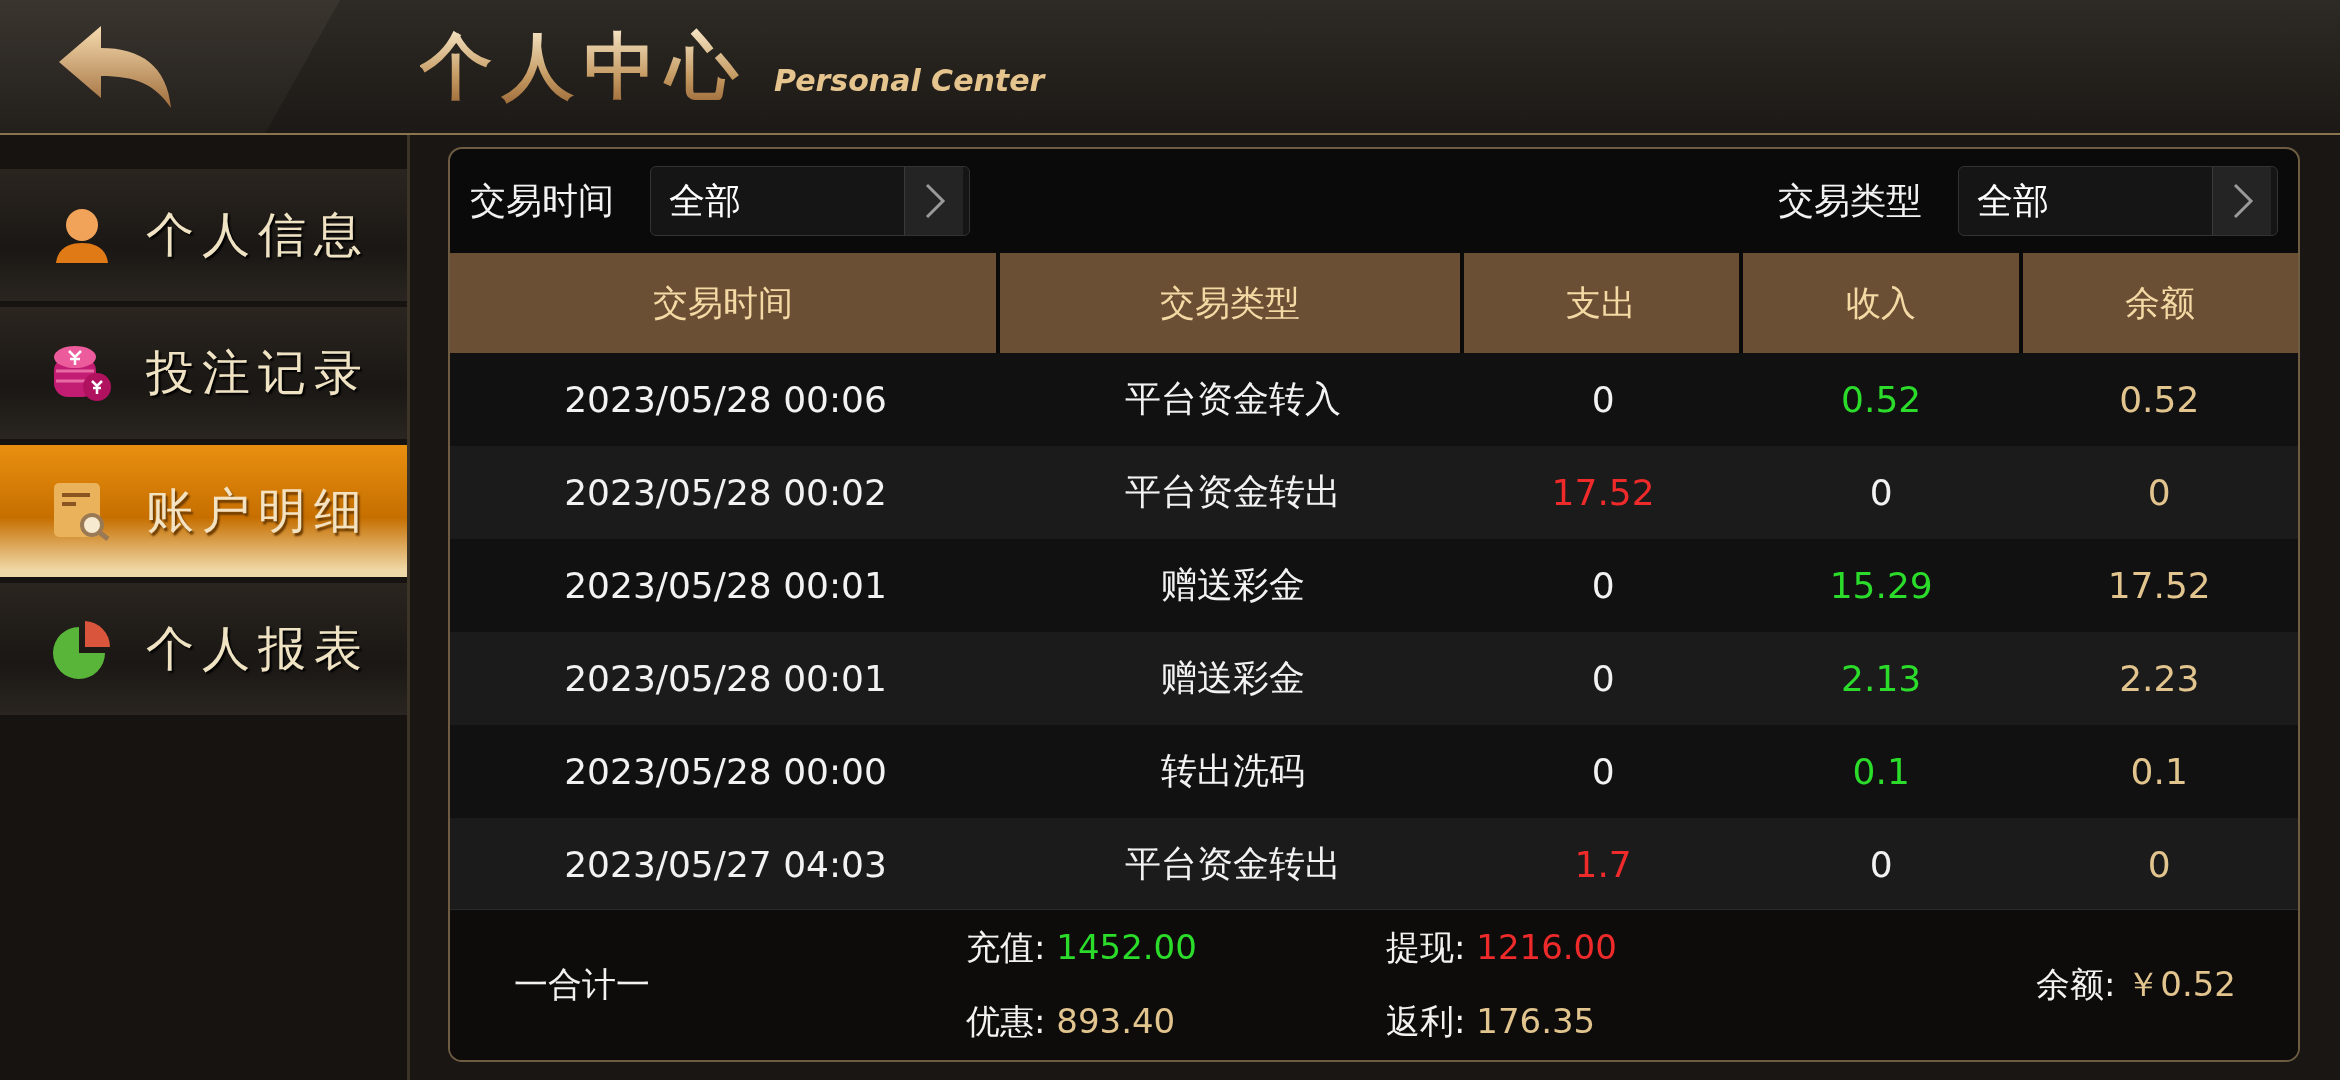  Describe the element at coordinates (542, 200) in the screenshot. I see `filter-label: 交易时间` at that location.